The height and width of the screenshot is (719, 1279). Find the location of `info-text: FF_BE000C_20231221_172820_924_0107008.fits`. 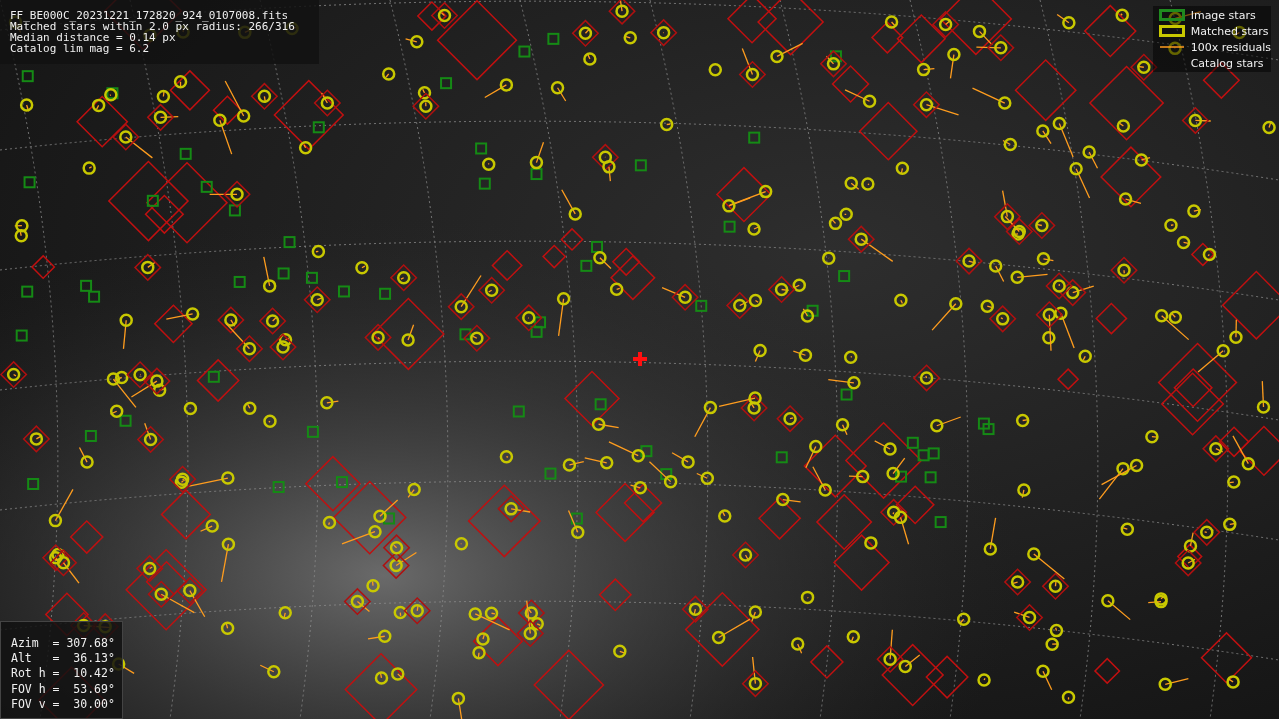

info-text: FF_BE000C_20231221_172820_924_0107008.fits is located at coordinates (150, 15).